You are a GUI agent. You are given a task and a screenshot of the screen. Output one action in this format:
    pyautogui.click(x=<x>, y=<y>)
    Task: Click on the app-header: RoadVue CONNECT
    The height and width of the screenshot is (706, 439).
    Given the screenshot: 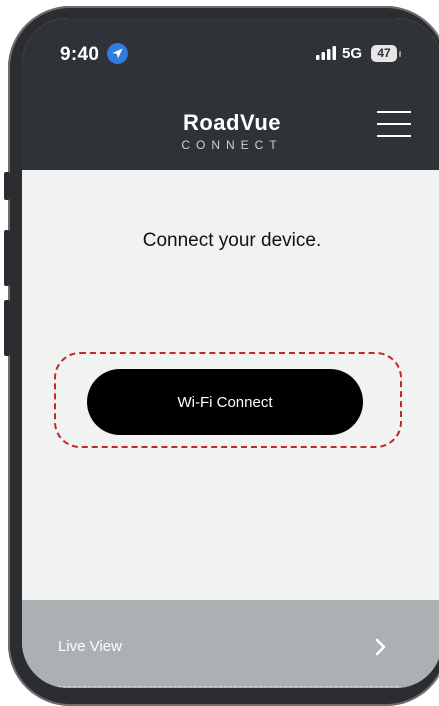 What is the action you would take?
    pyautogui.click(x=230, y=126)
    